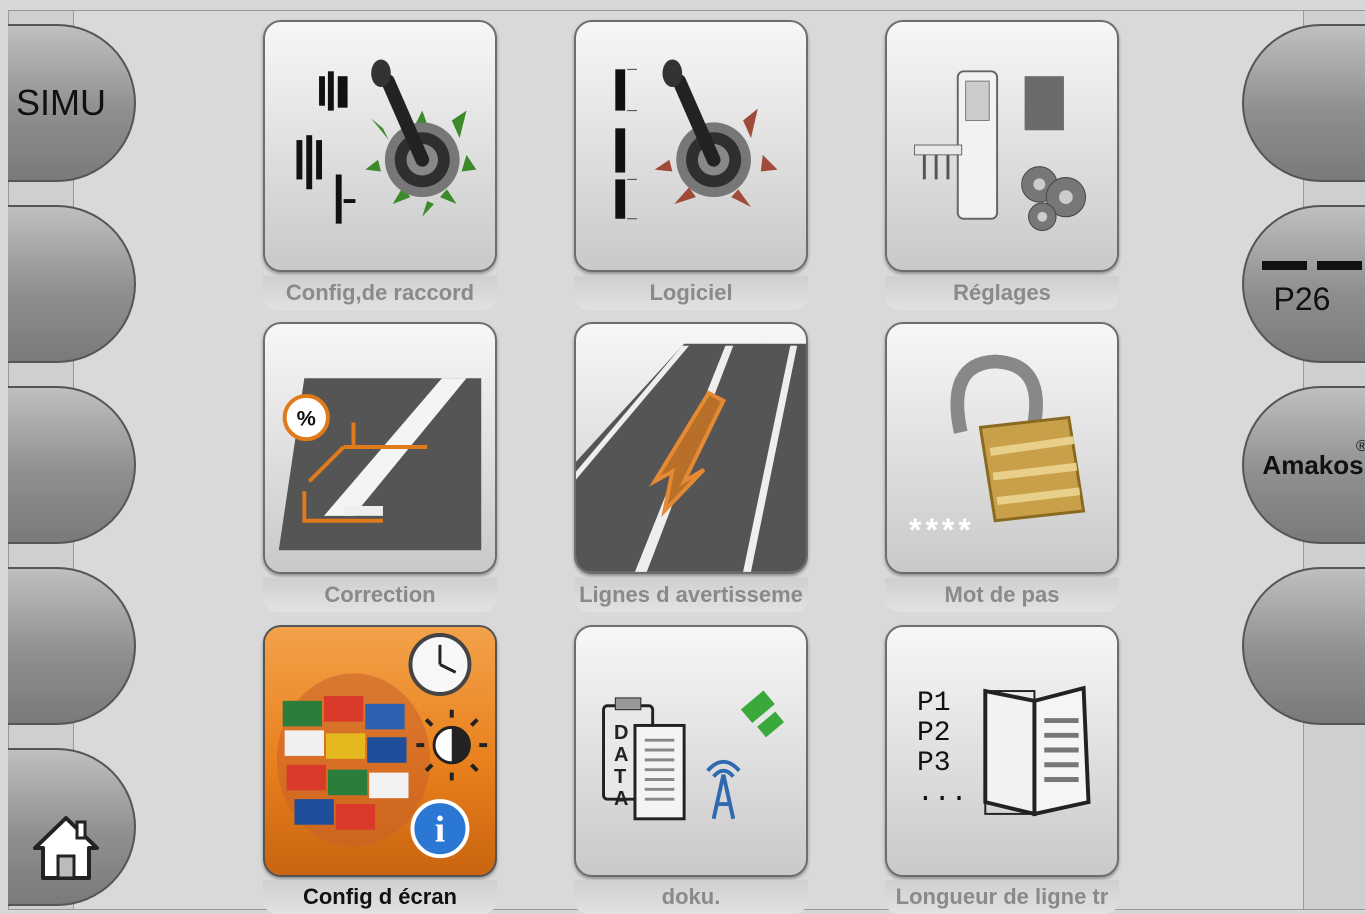  I want to click on tile-lignes-avertissement-label: Lignes d avertisseme, so click(691, 595).